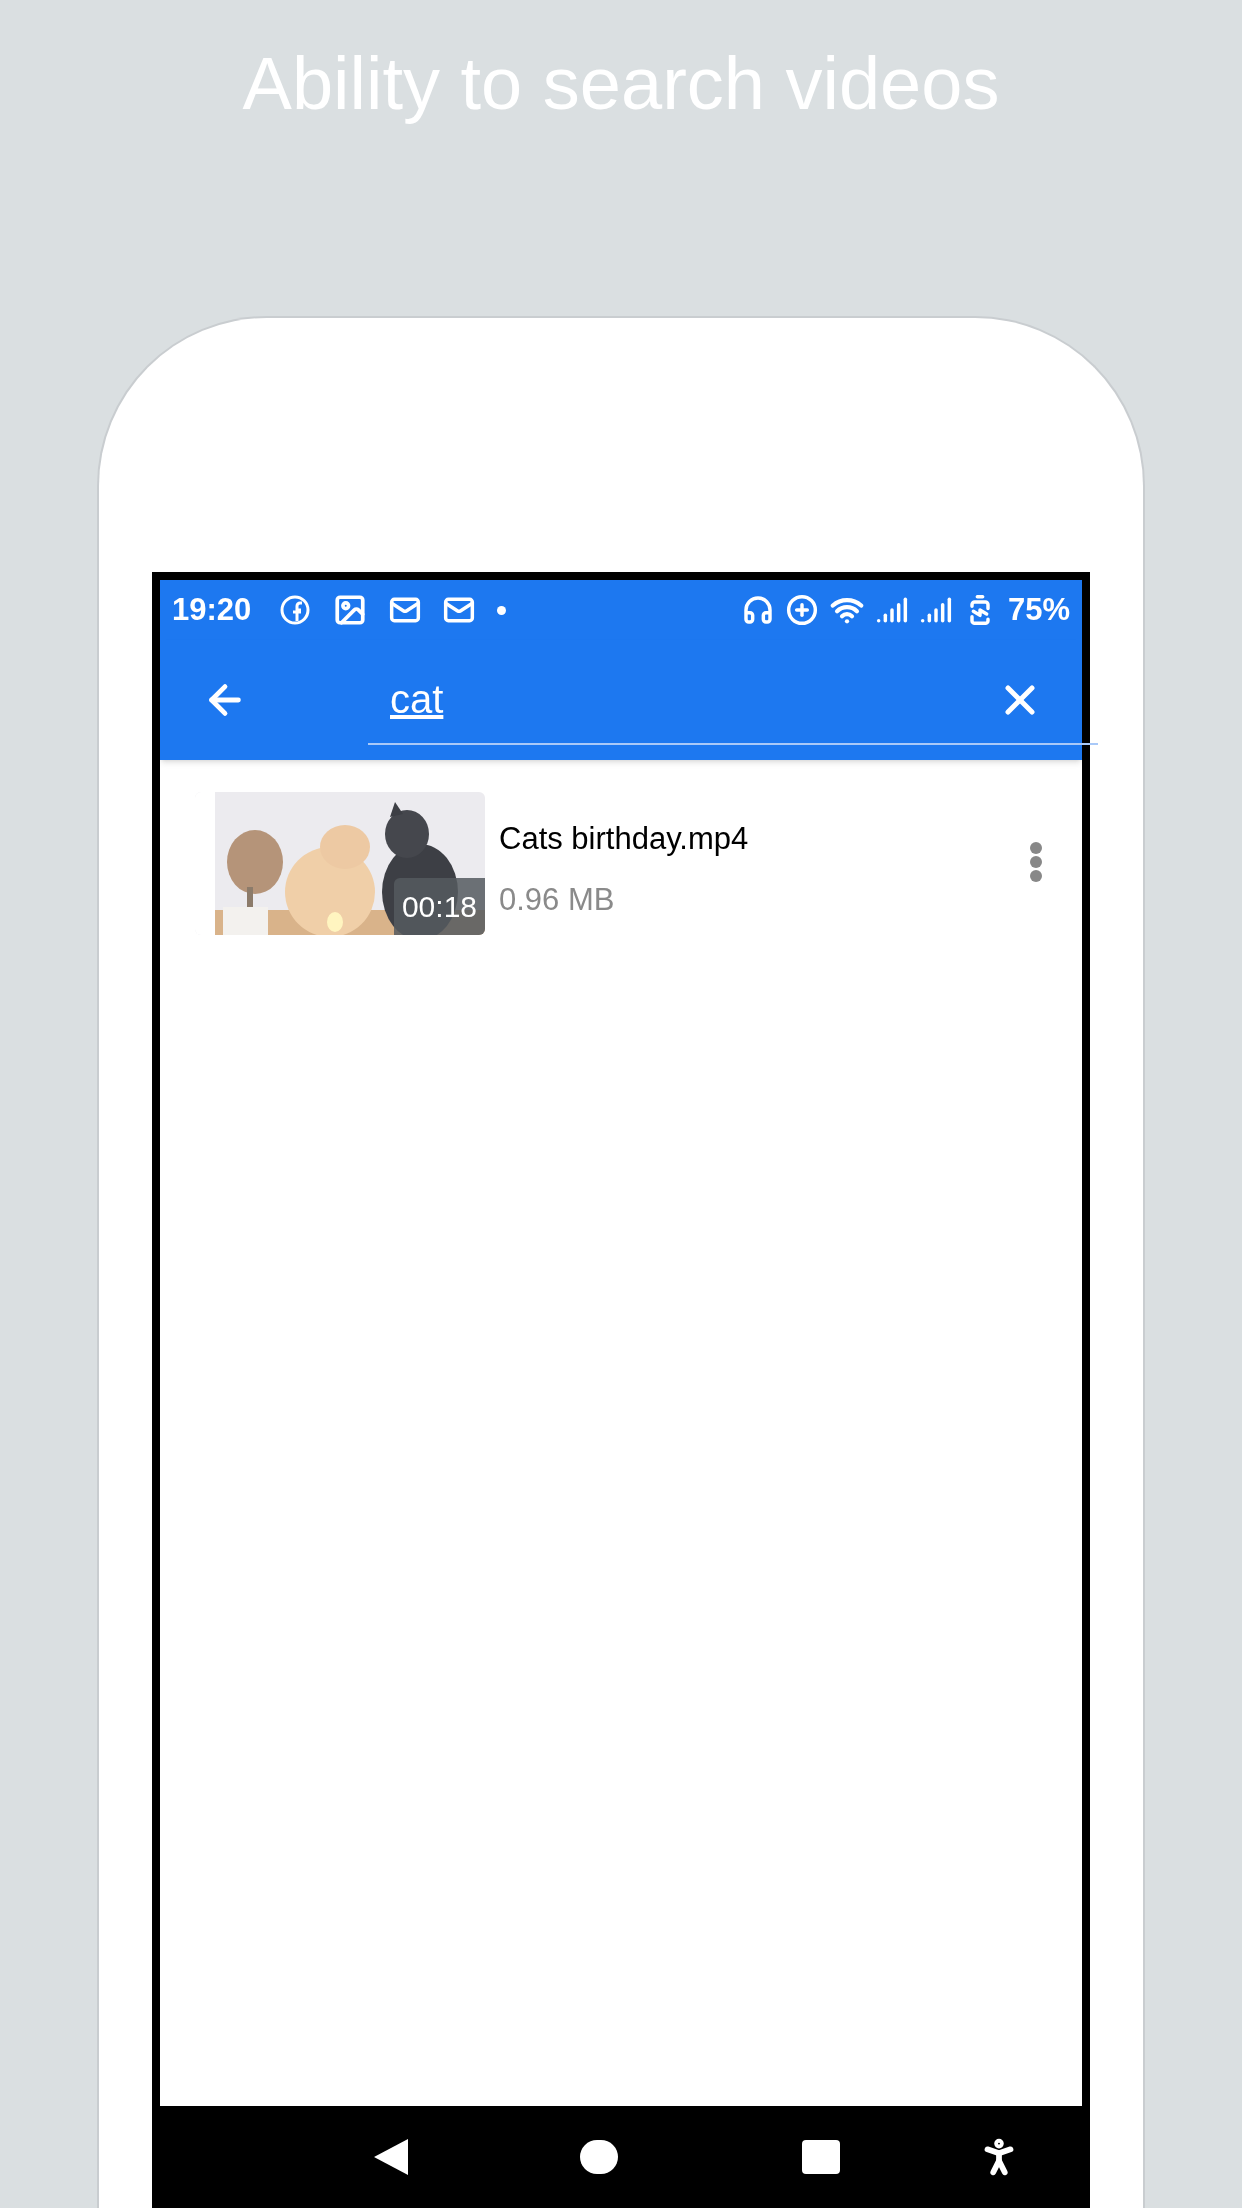 Image resolution: width=1242 pixels, height=2208 pixels. Describe the element at coordinates (1038, 609) in the screenshot. I see `battery-level: 75%` at that location.